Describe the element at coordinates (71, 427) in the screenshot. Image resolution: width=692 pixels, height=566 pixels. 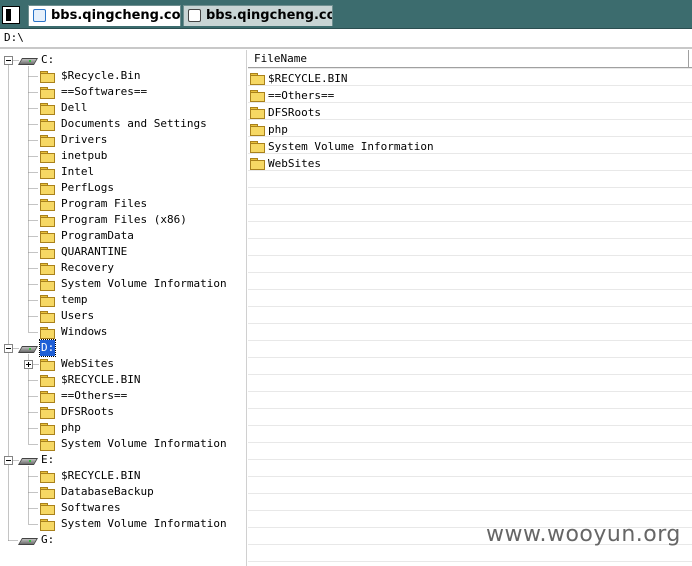
I see `tree-folder-label: php` at that location.